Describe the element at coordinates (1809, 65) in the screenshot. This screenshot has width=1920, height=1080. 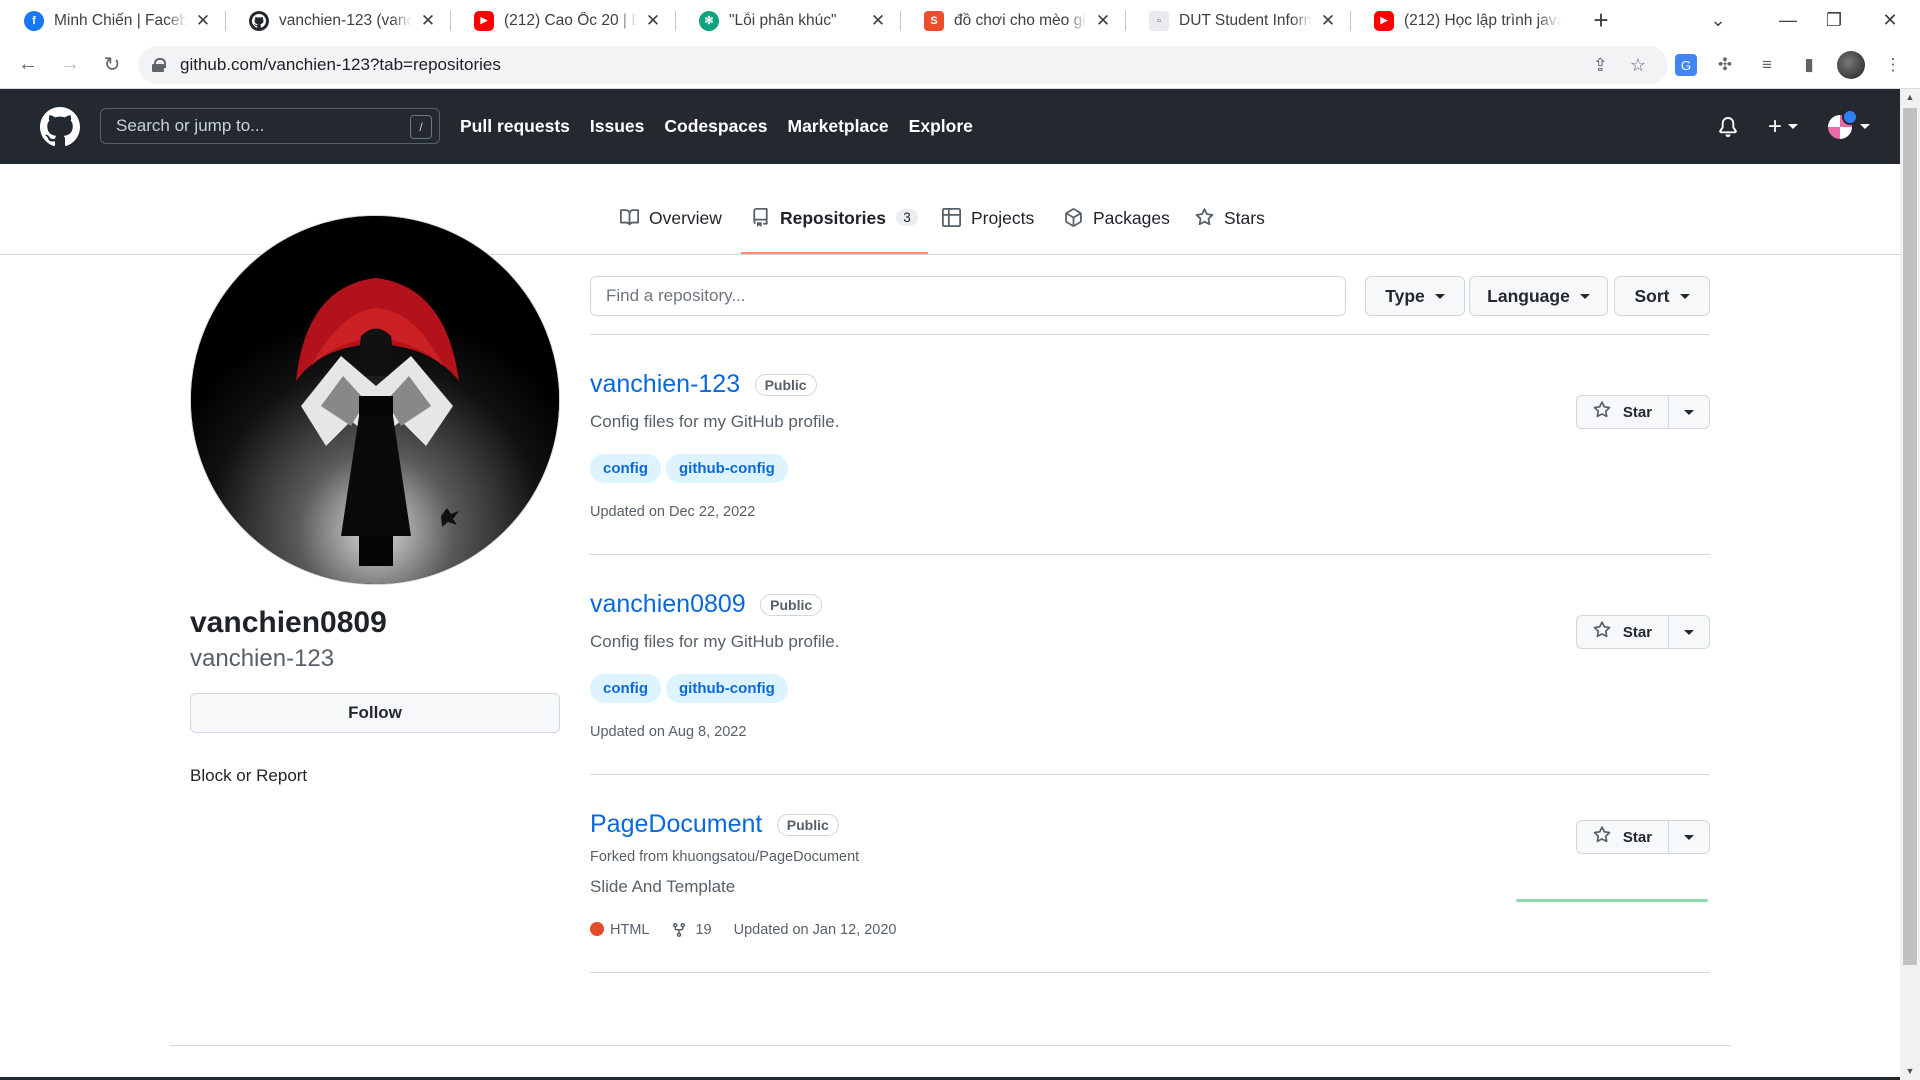
I see `side-panel-icon: ▮` at that location.